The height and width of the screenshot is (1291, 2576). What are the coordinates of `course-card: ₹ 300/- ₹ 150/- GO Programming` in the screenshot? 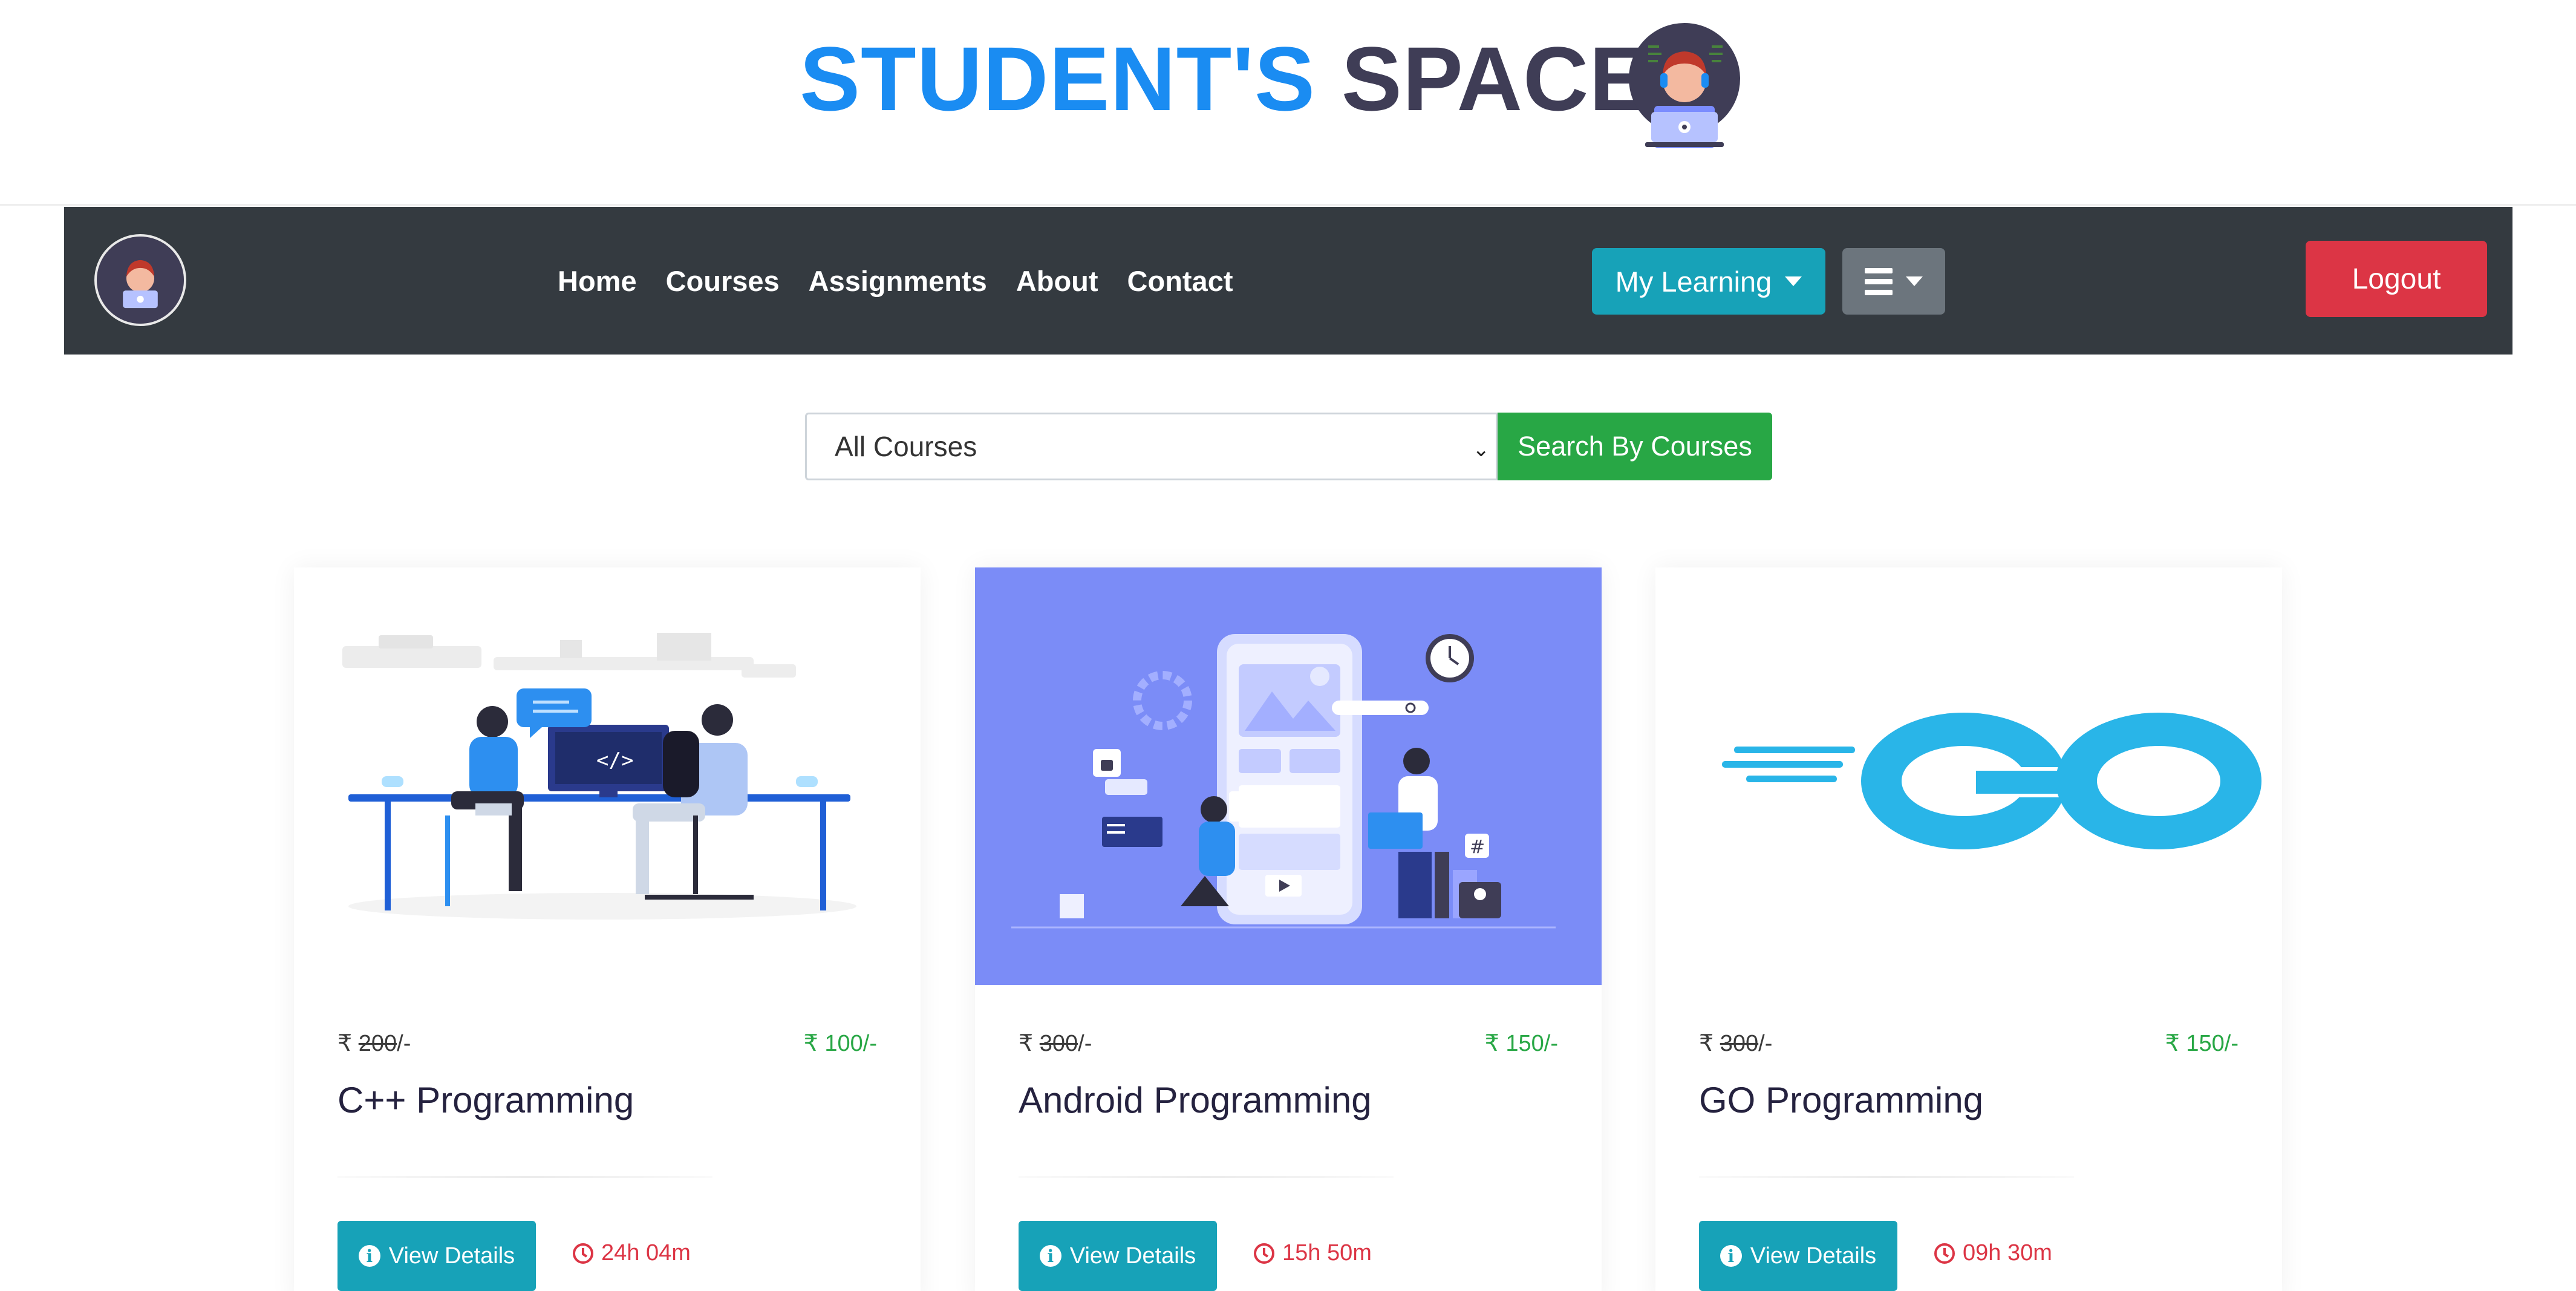 It's located at (1968, 929).